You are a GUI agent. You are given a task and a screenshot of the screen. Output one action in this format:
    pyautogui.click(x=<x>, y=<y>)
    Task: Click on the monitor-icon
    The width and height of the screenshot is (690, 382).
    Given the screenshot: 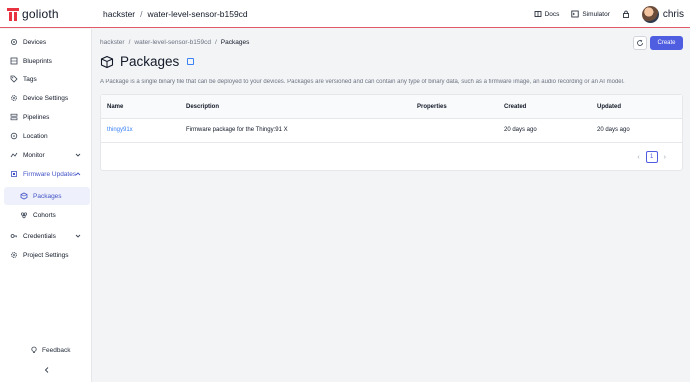 What is the action you would take?
    pyautogui.click(x=14, y=155)
    